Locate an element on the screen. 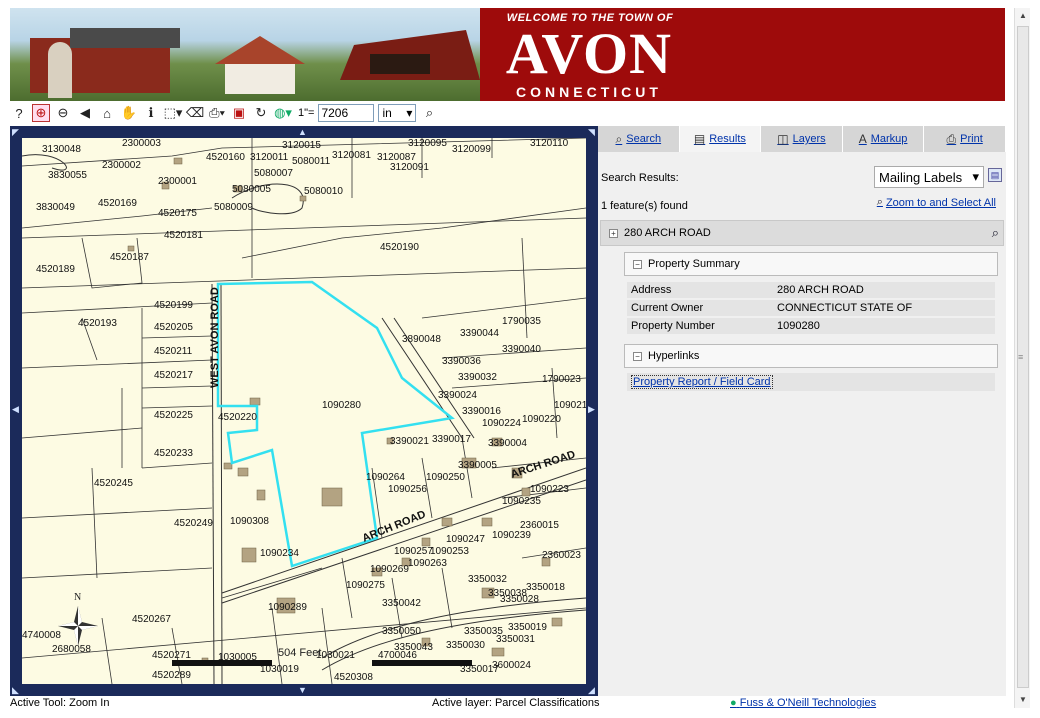 Image resolution: width=1040 pixels, height=718 pixels. zoom-in-icon: ⊕ is located at coordinates (41, 113).